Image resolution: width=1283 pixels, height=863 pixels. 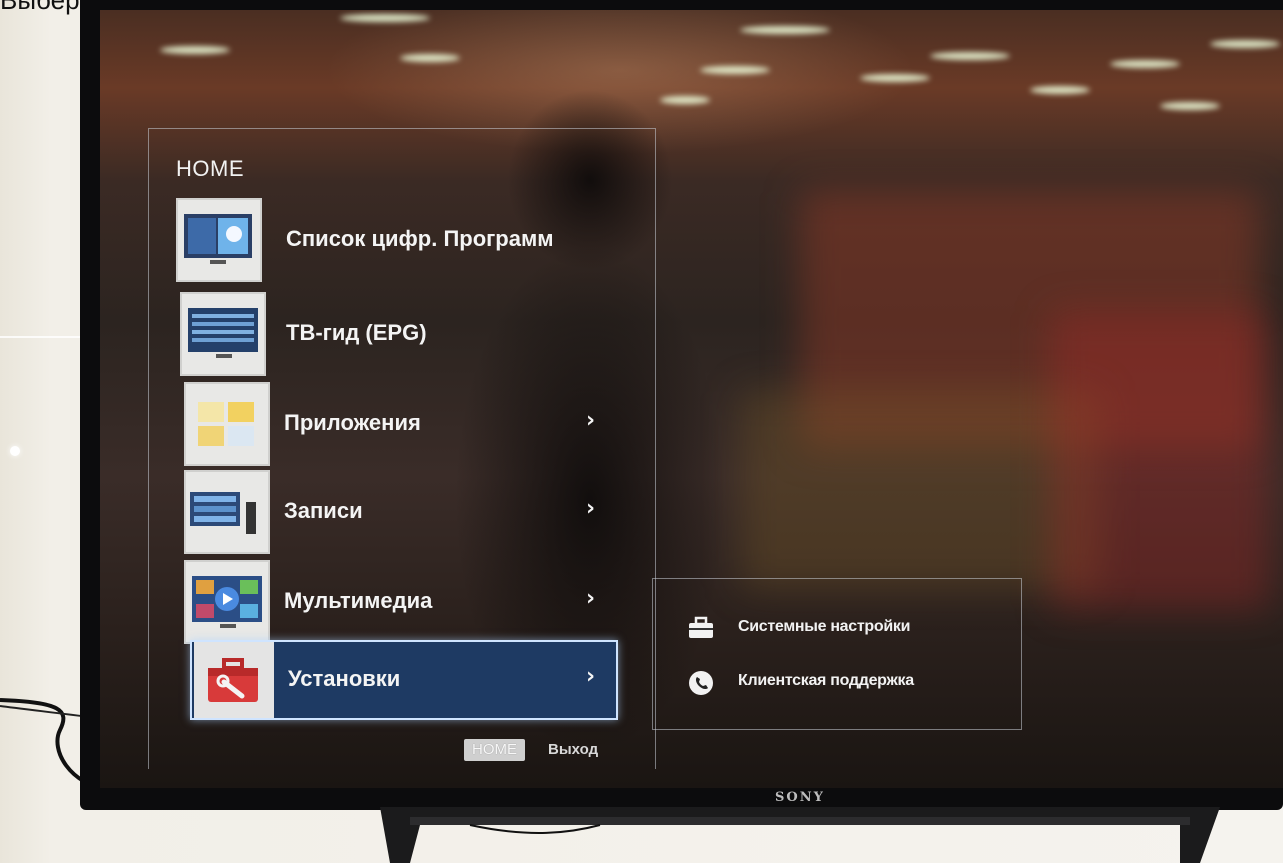 What do you see at coordinates (323, 510) in the screenshot?
I see `menu-item-label: Записи` at bounding box center [323, 510].